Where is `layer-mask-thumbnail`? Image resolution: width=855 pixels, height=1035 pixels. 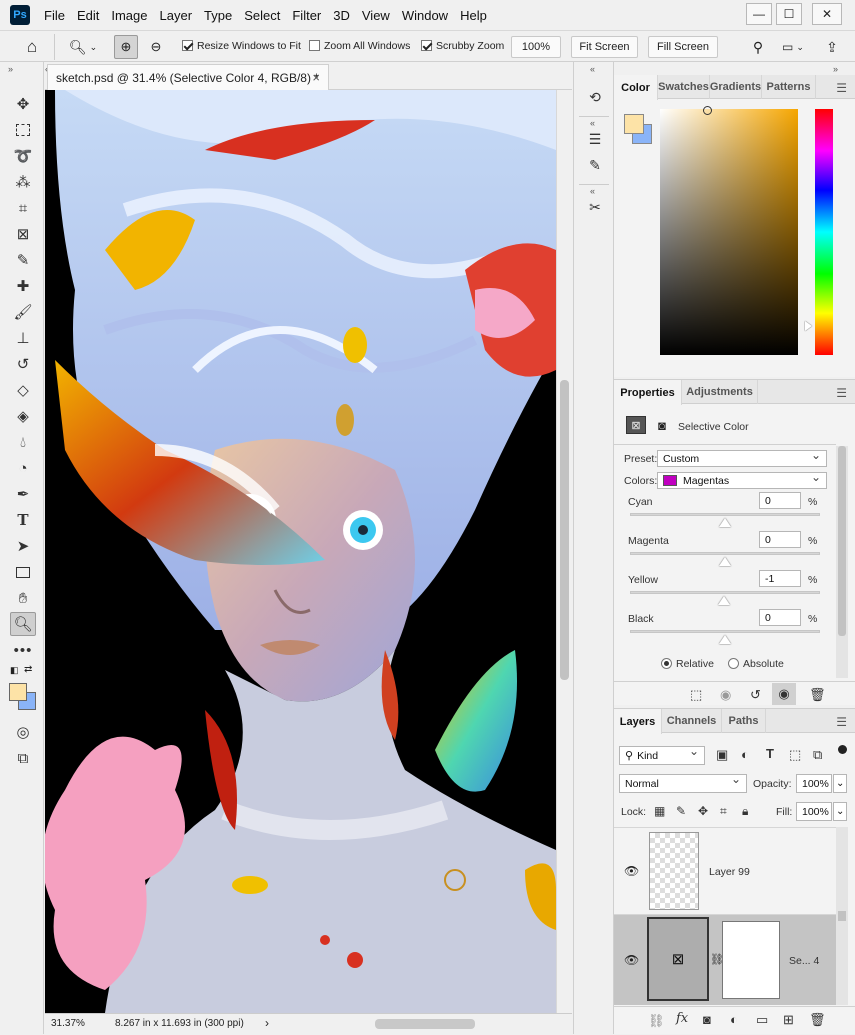
layer-mask-thumbnail is located at coordinates (751, 960).